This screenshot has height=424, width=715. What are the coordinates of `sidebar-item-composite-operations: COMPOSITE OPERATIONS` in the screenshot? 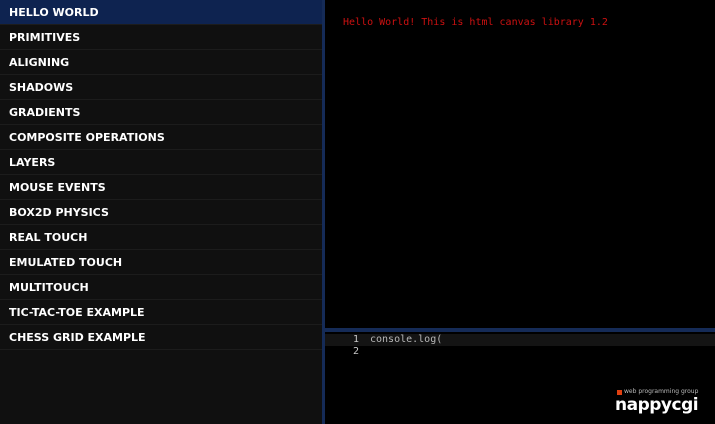 It's located at (161, 137).